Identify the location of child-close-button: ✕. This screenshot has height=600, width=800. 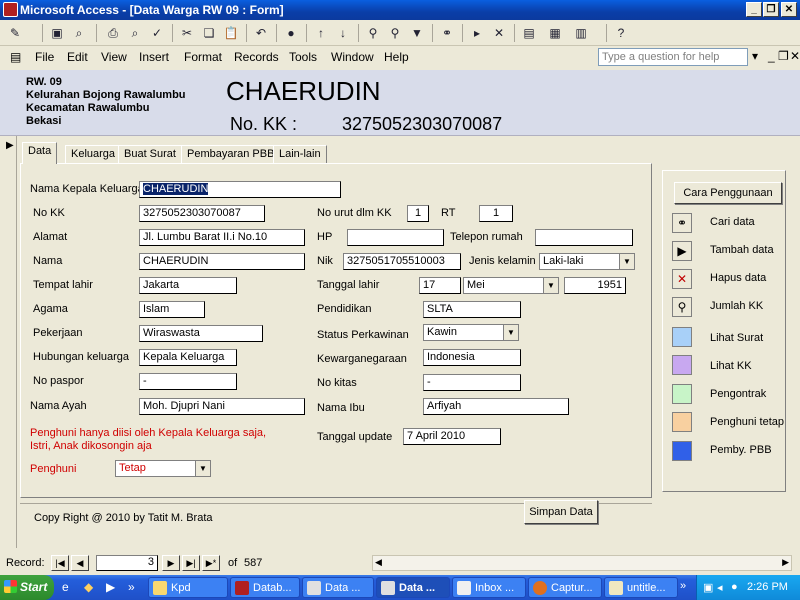
(795, 56).